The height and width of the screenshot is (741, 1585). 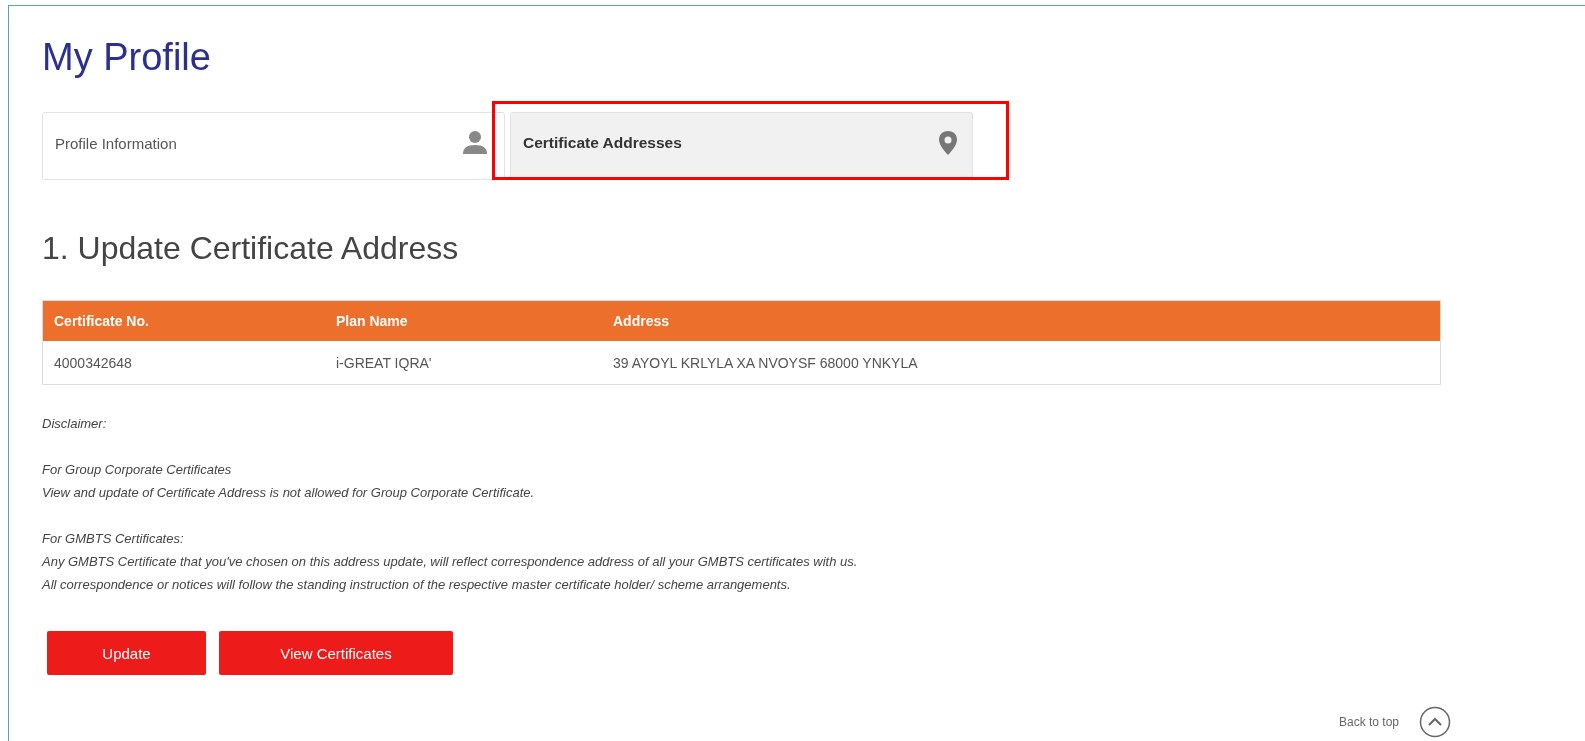 What do you see at coordinates (1021, 320) in the screenshot?
I see `column-header: Address` at bounding box center [1021, 320].